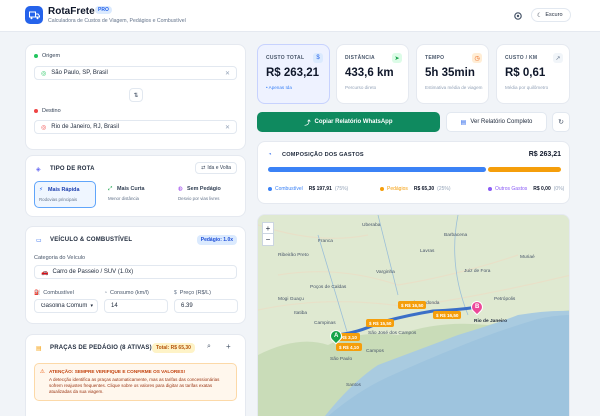  I want to click on destination-label: Destino, so click(51, 111).